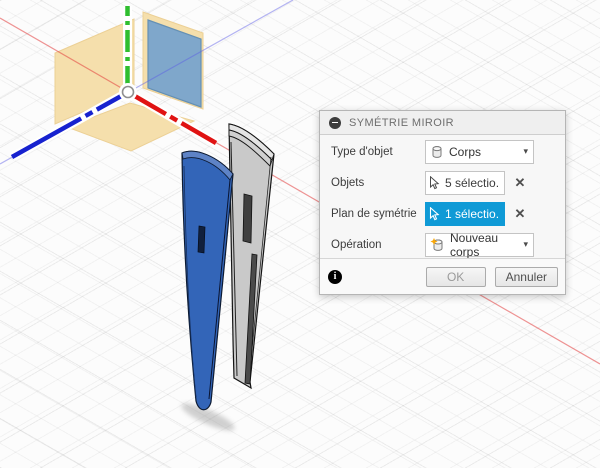 This screenshot has height=468, width=600. What do you see at coordinates (356, 244) in the screenshot?
I see `operation-label: Opération` at bounding box center [356, 244].